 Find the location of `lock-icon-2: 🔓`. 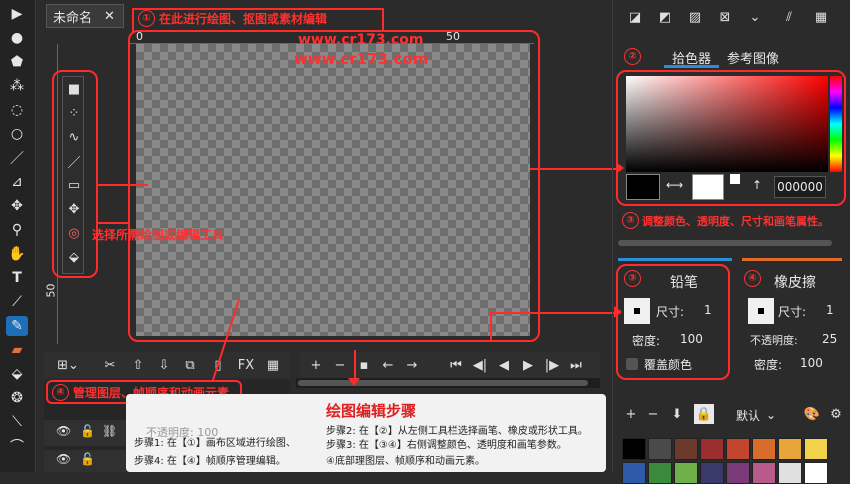

lock-icon-2: 🔓 is located at coordinates (87, 459).